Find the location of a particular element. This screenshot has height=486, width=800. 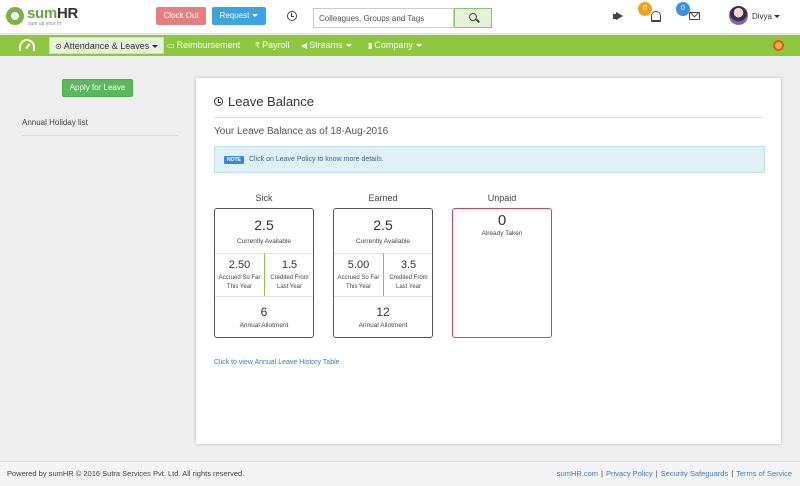

nav-label: Streams is located at coordinates (326, 45).